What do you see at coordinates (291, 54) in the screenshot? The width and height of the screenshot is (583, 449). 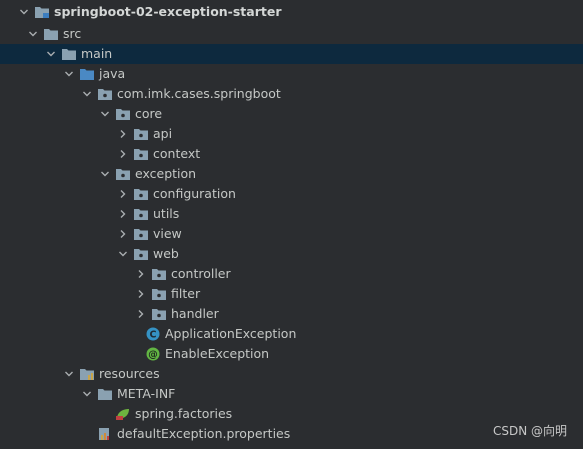 I see `tree-item-main: main` at bounding box center [291, 54].